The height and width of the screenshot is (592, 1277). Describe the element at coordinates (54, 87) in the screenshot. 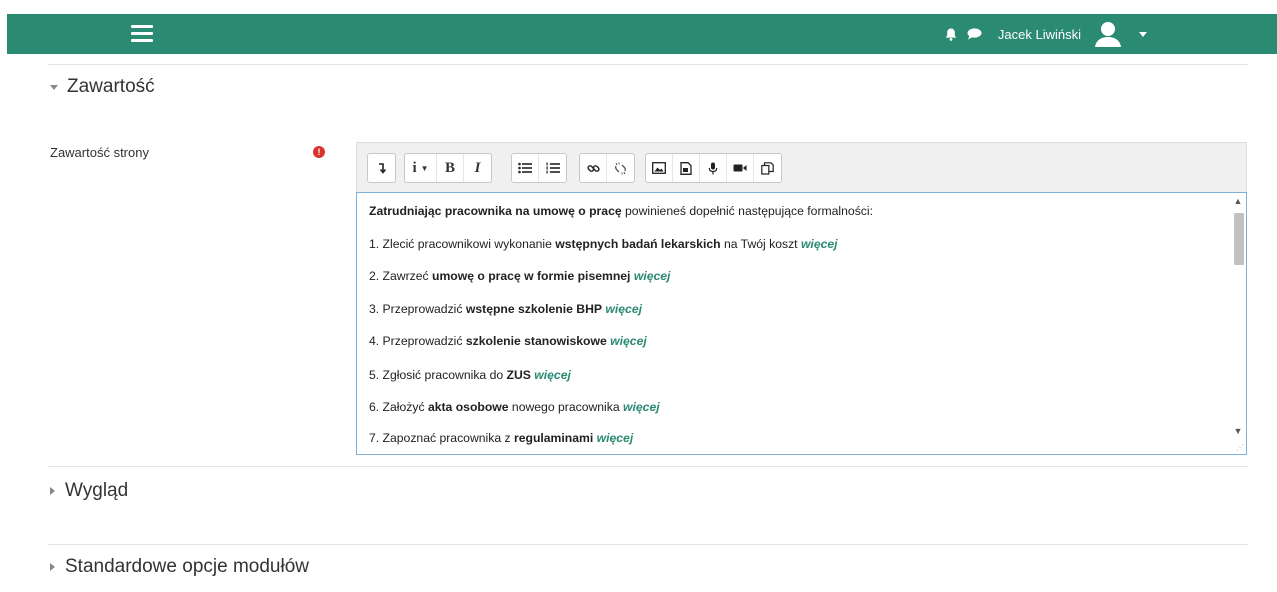

I see `triangle-down-icon` at that location.